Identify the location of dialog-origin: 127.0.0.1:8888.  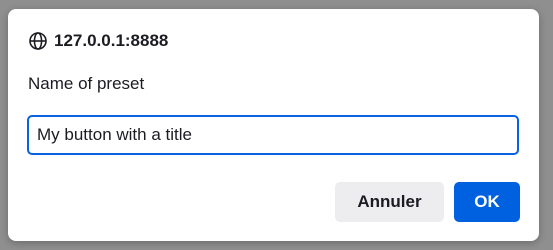
(98, 41).